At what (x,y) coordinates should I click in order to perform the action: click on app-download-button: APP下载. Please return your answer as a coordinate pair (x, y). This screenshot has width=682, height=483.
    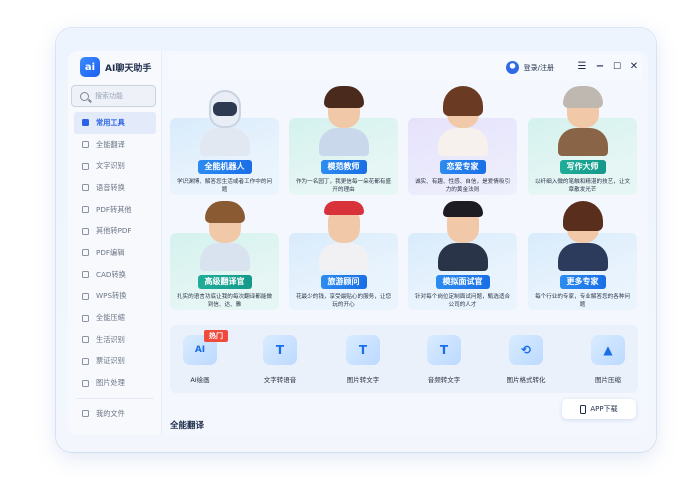
    Looking at the image, I should click on (599, 409).